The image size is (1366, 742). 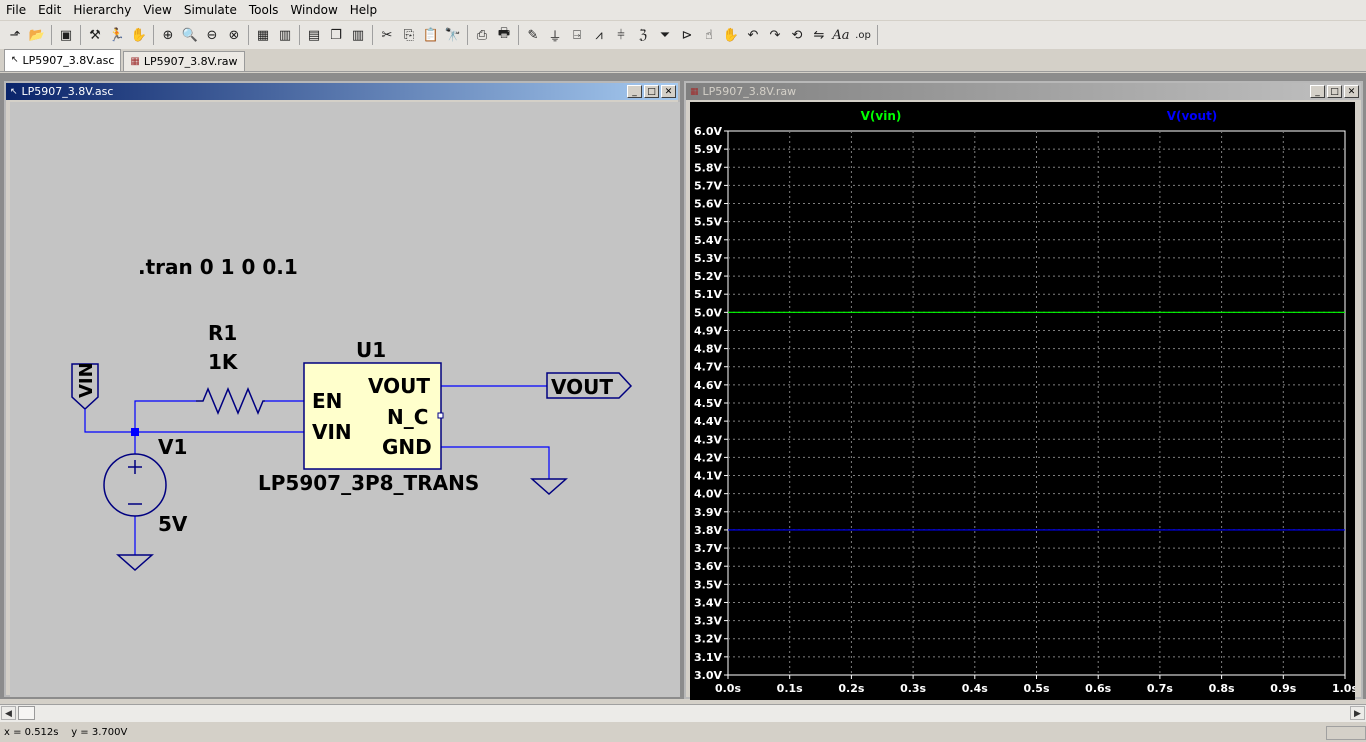 What do you see at coordinates (621, 35) in the screenshot?
I see `capacitor-icon: ⫩` at bounding box center [621, 35].